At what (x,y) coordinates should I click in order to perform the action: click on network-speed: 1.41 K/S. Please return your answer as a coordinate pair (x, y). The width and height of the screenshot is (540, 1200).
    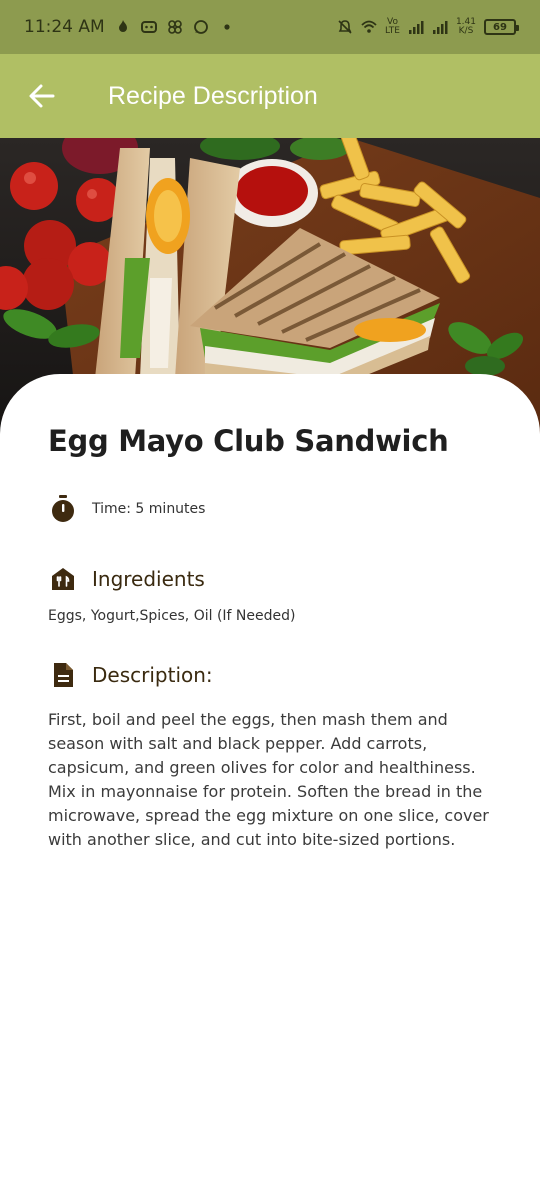
    Looking at the image, I should click on (466, 27).